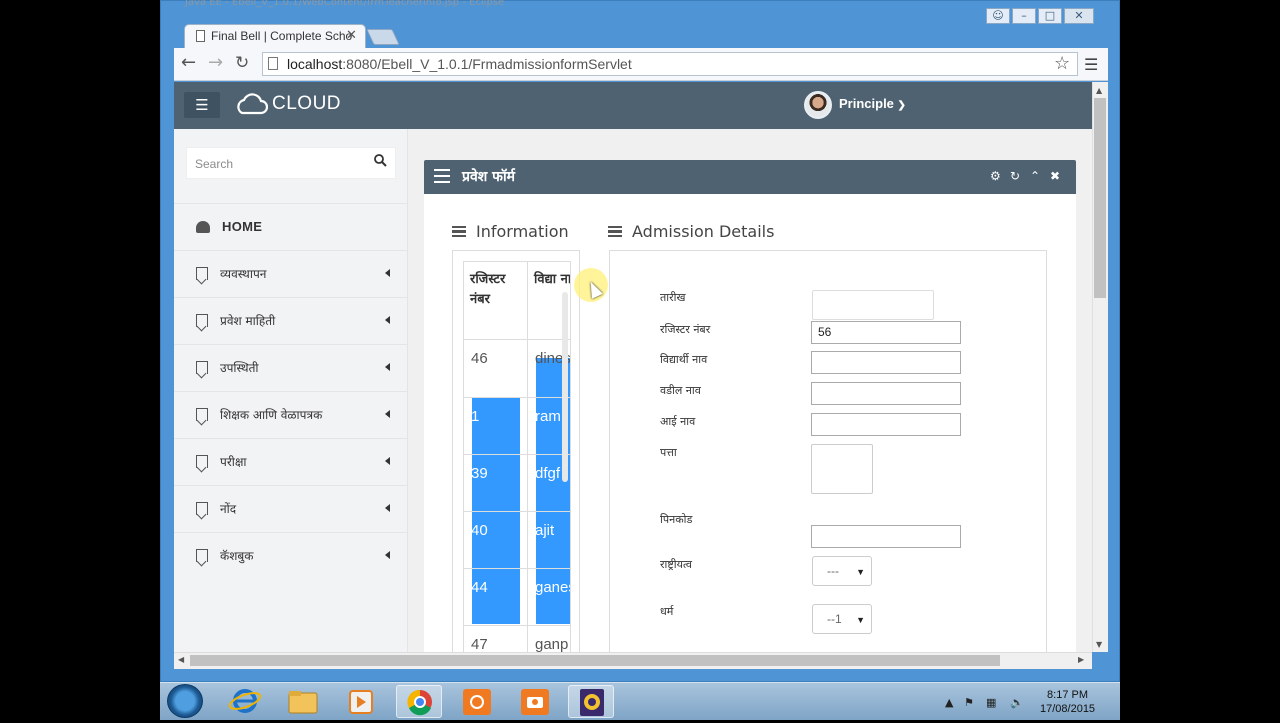  What do you see at coordinates (842, 469) in the screenshot?
I see `address-textarea` at bounding box center [842, 469].